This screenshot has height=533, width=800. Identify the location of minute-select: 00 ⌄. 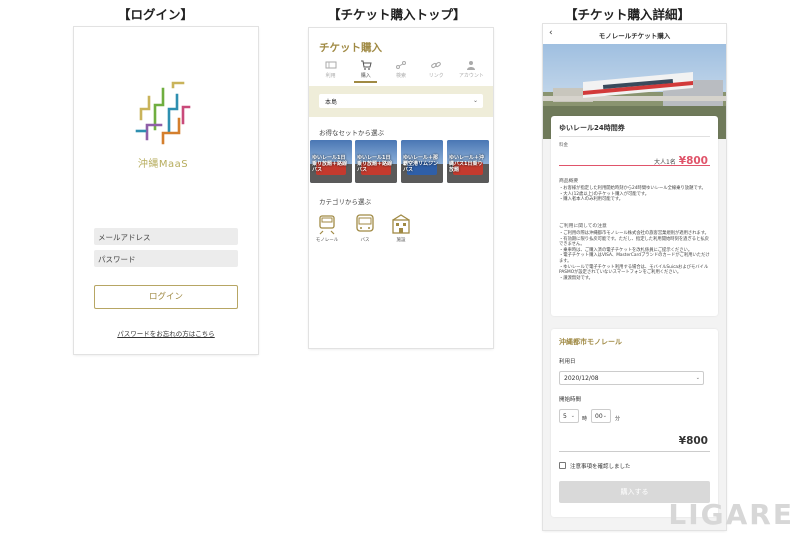
(601, 416).